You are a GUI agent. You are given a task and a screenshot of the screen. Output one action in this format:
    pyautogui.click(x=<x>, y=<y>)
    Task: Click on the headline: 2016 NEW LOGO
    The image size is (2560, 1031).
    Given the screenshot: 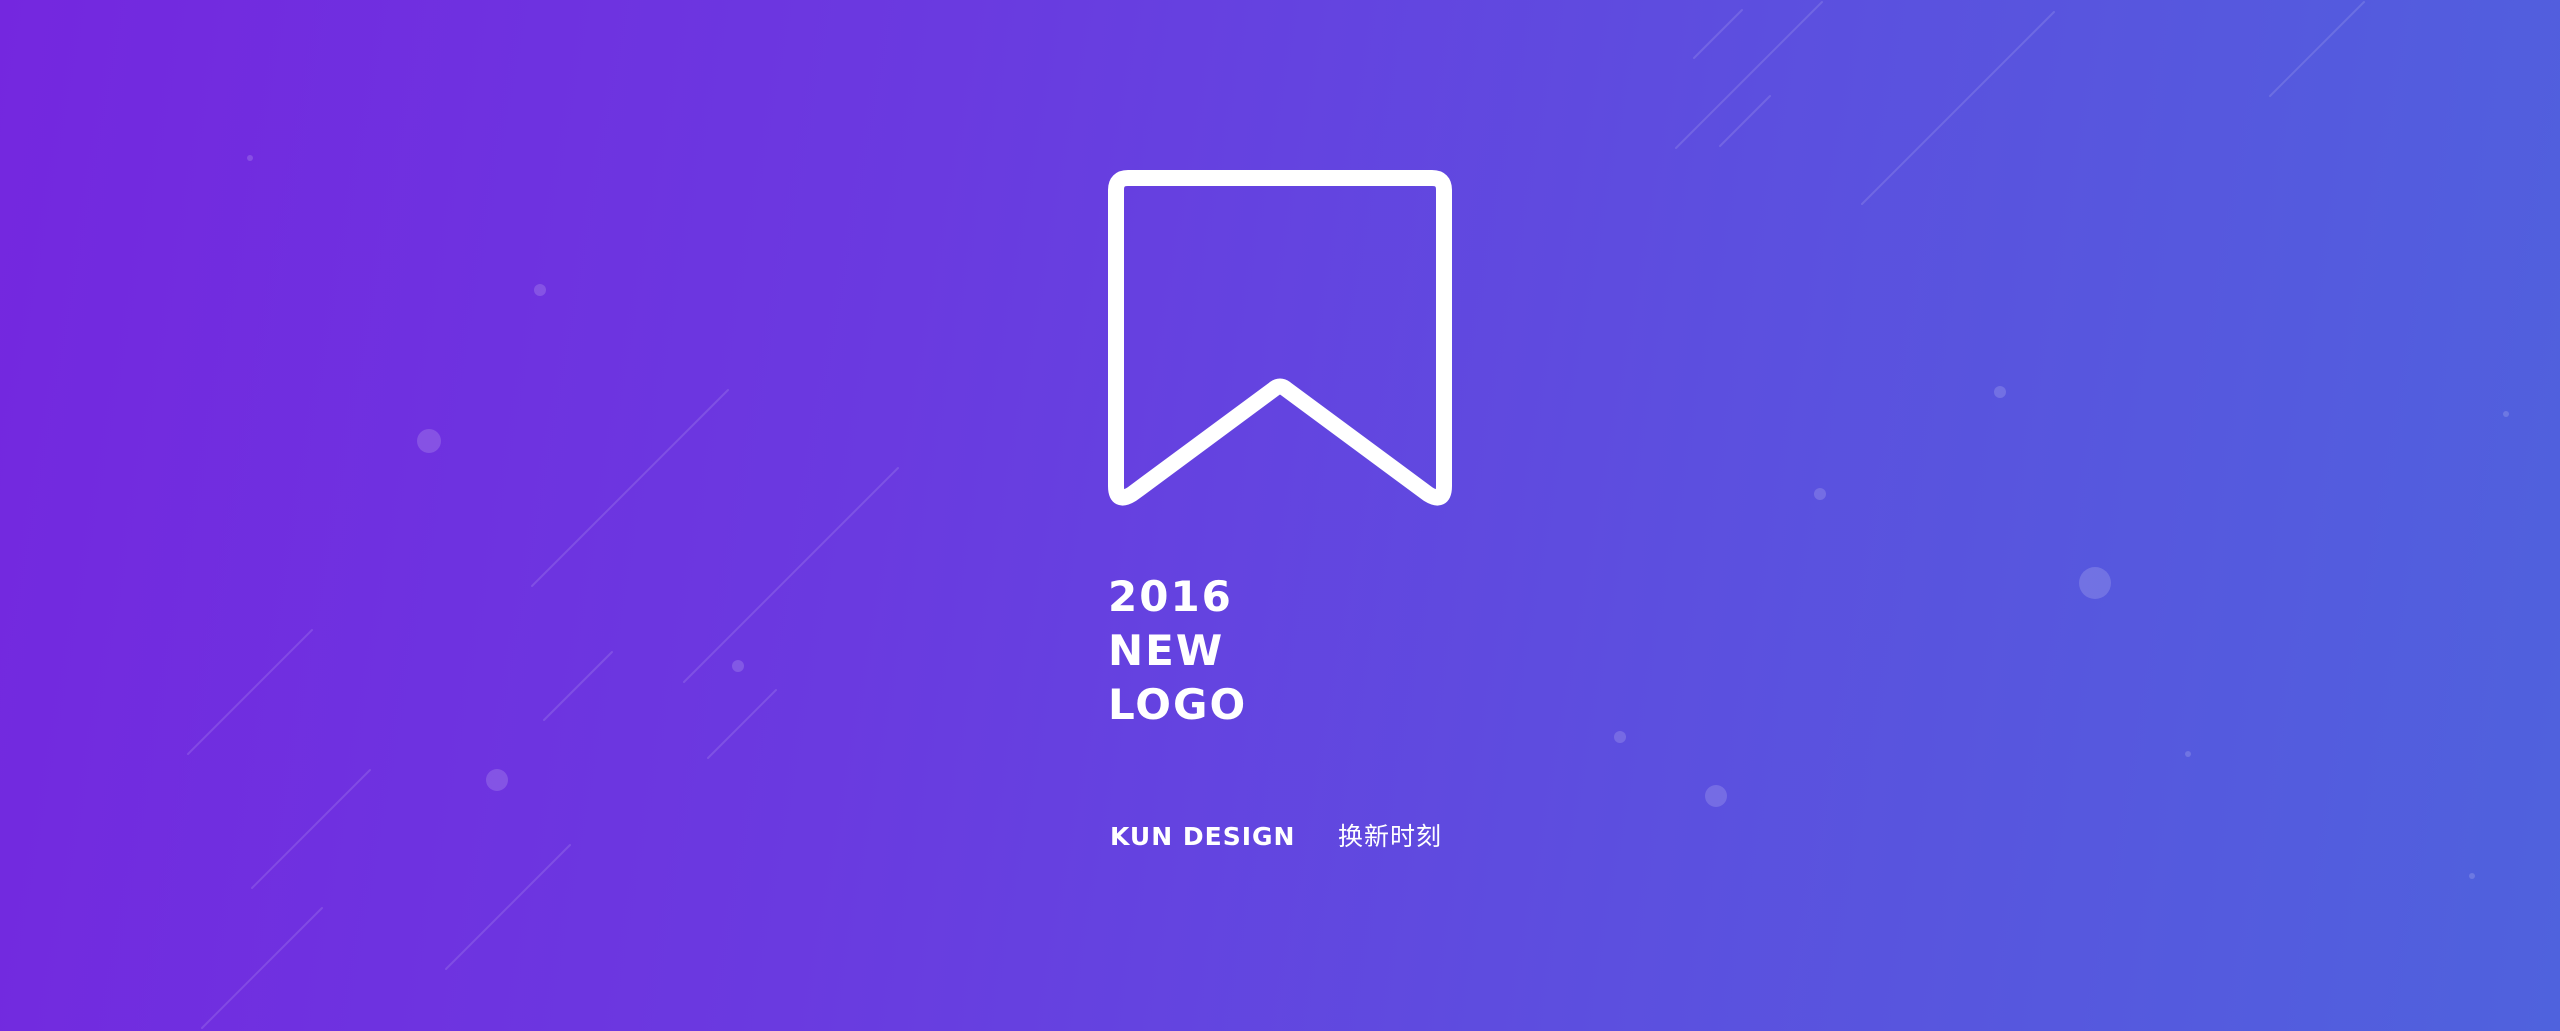 What is the action you would take?
    pyautogui.click(x=1177, y=651)
    